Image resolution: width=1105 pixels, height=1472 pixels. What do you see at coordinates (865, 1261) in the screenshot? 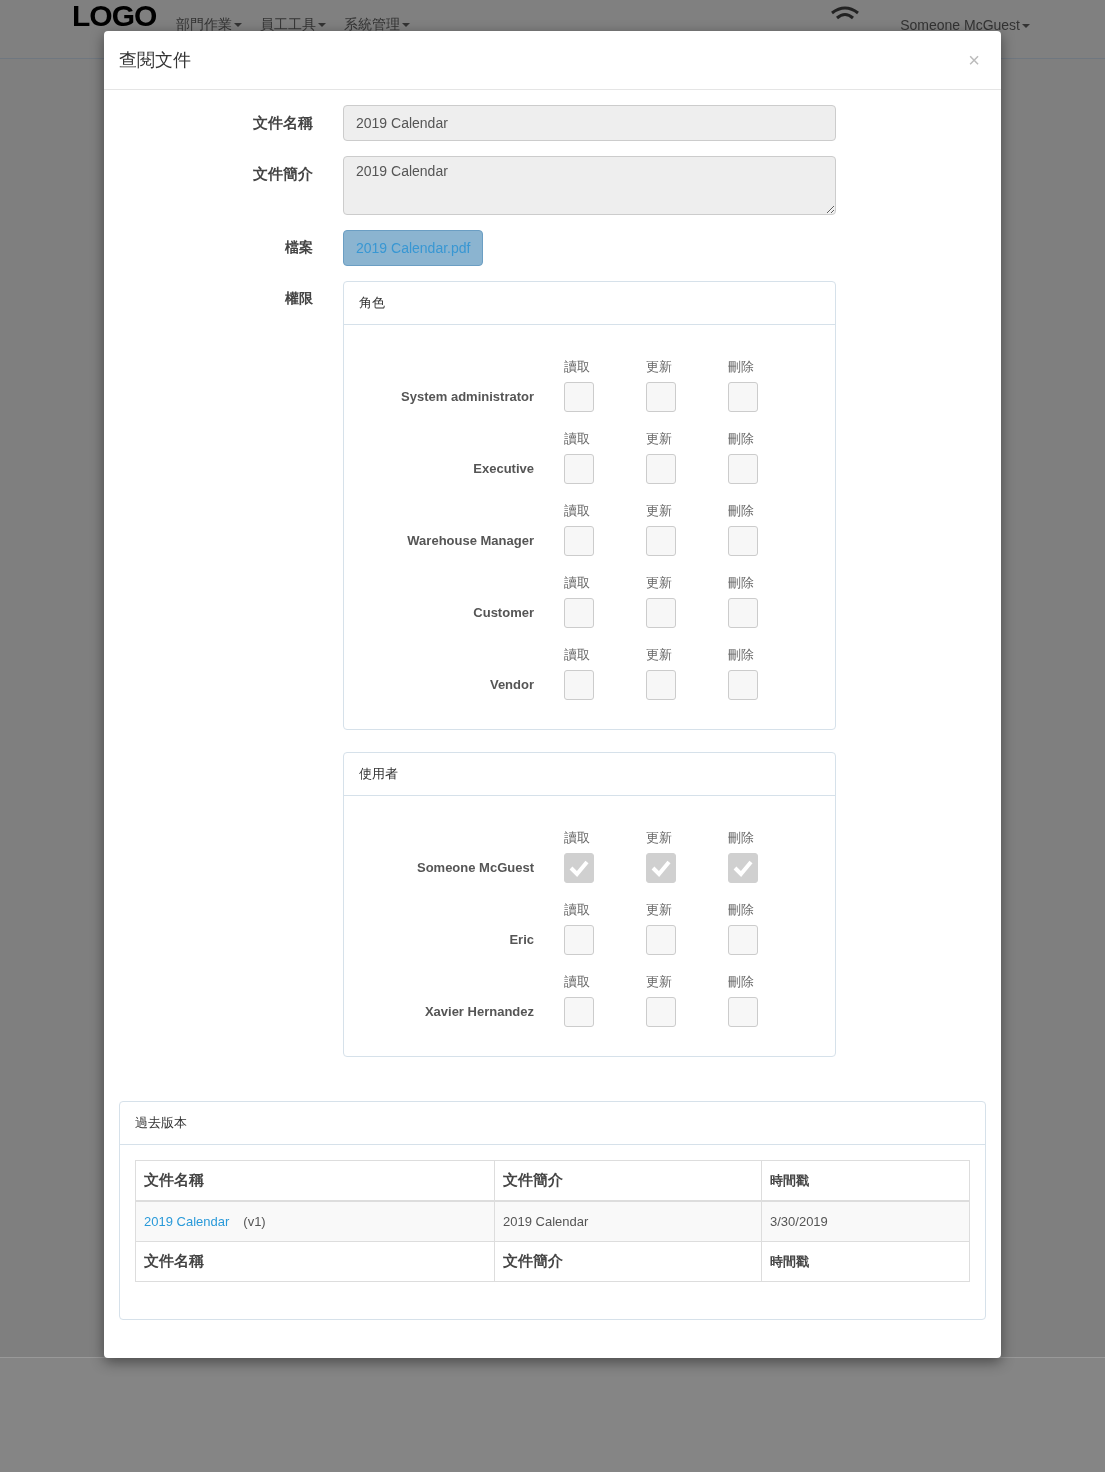
I see `column-footer: 時間戳` at bounding box center [865, 1261].